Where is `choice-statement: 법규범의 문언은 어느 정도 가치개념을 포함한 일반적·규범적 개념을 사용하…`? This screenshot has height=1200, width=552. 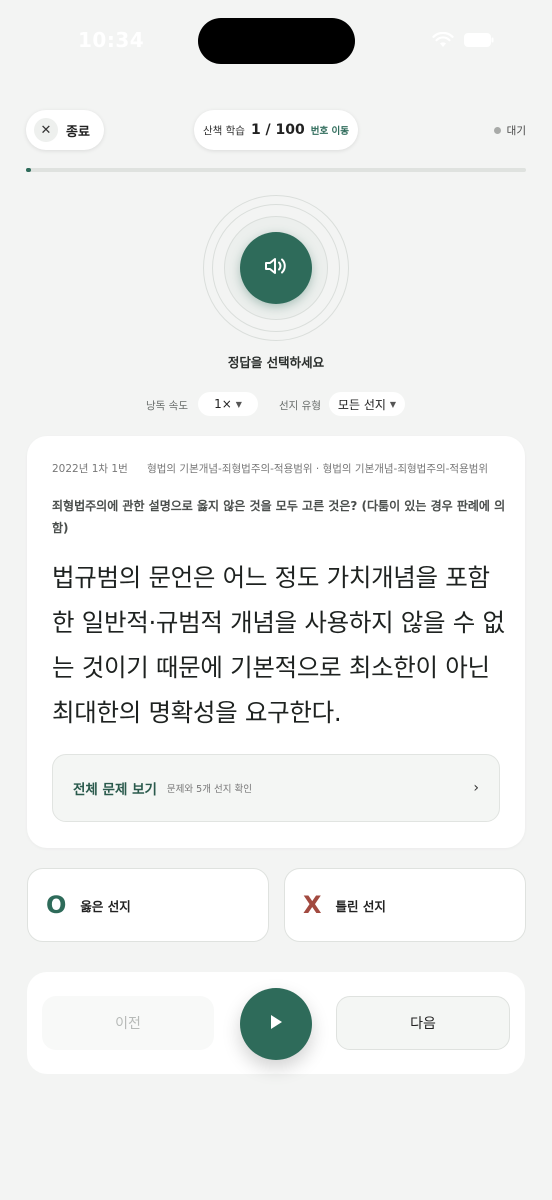
choice-statement: 법규범의 문언은 어느 정도 가치개념을 포함한 일반적·규범적 개념을 사용하… is located at coordinates (278, 645).